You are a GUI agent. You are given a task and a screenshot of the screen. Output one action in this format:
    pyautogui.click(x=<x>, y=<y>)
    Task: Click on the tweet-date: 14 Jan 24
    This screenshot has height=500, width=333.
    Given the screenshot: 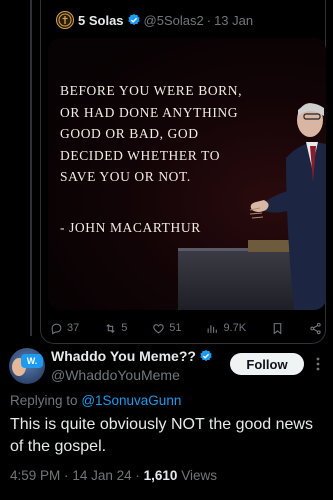 What is the action you would take?
    pyautogui.click(x=101, y=475)
    